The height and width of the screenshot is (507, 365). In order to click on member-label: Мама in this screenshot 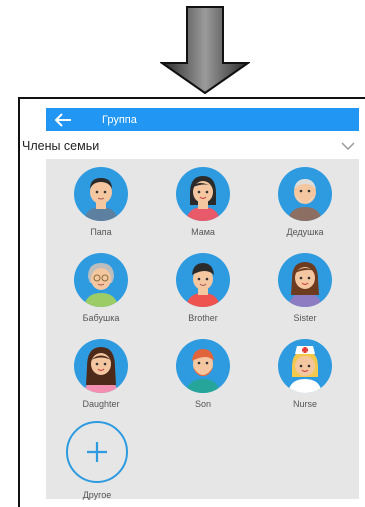, I will do `click(203, 232)`.